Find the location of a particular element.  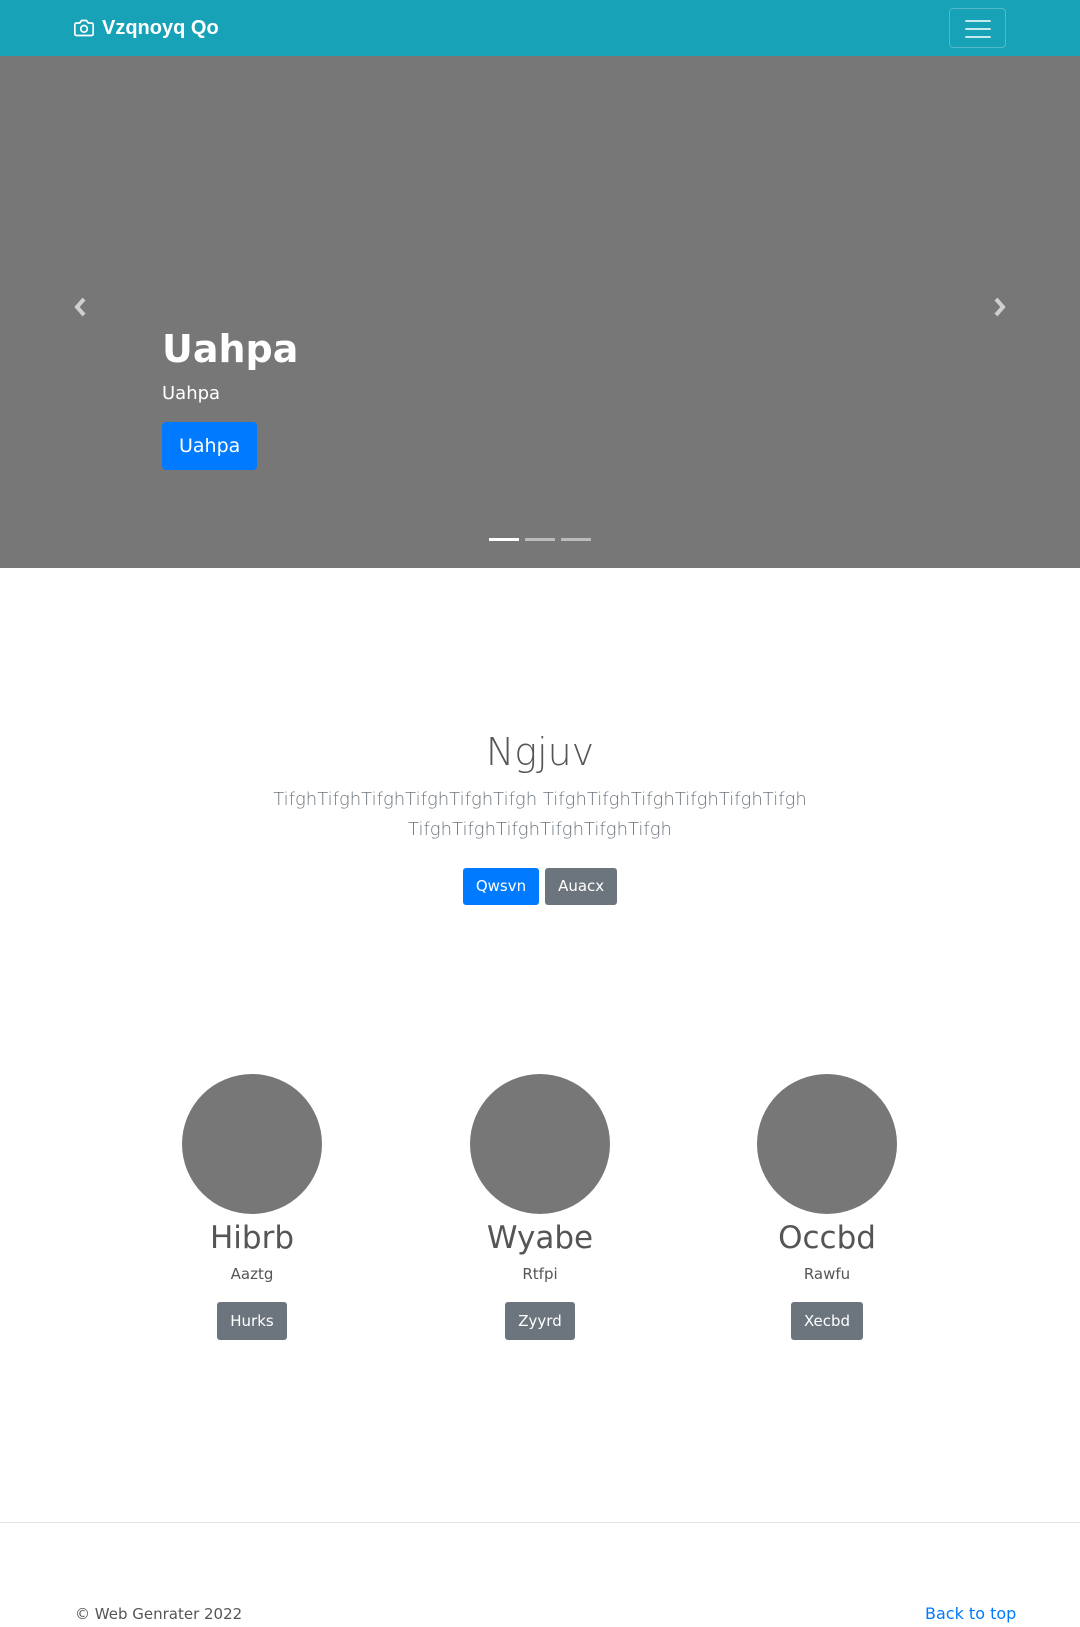

intro-secondary-button: Auacx is located at coordinates (581, 886).